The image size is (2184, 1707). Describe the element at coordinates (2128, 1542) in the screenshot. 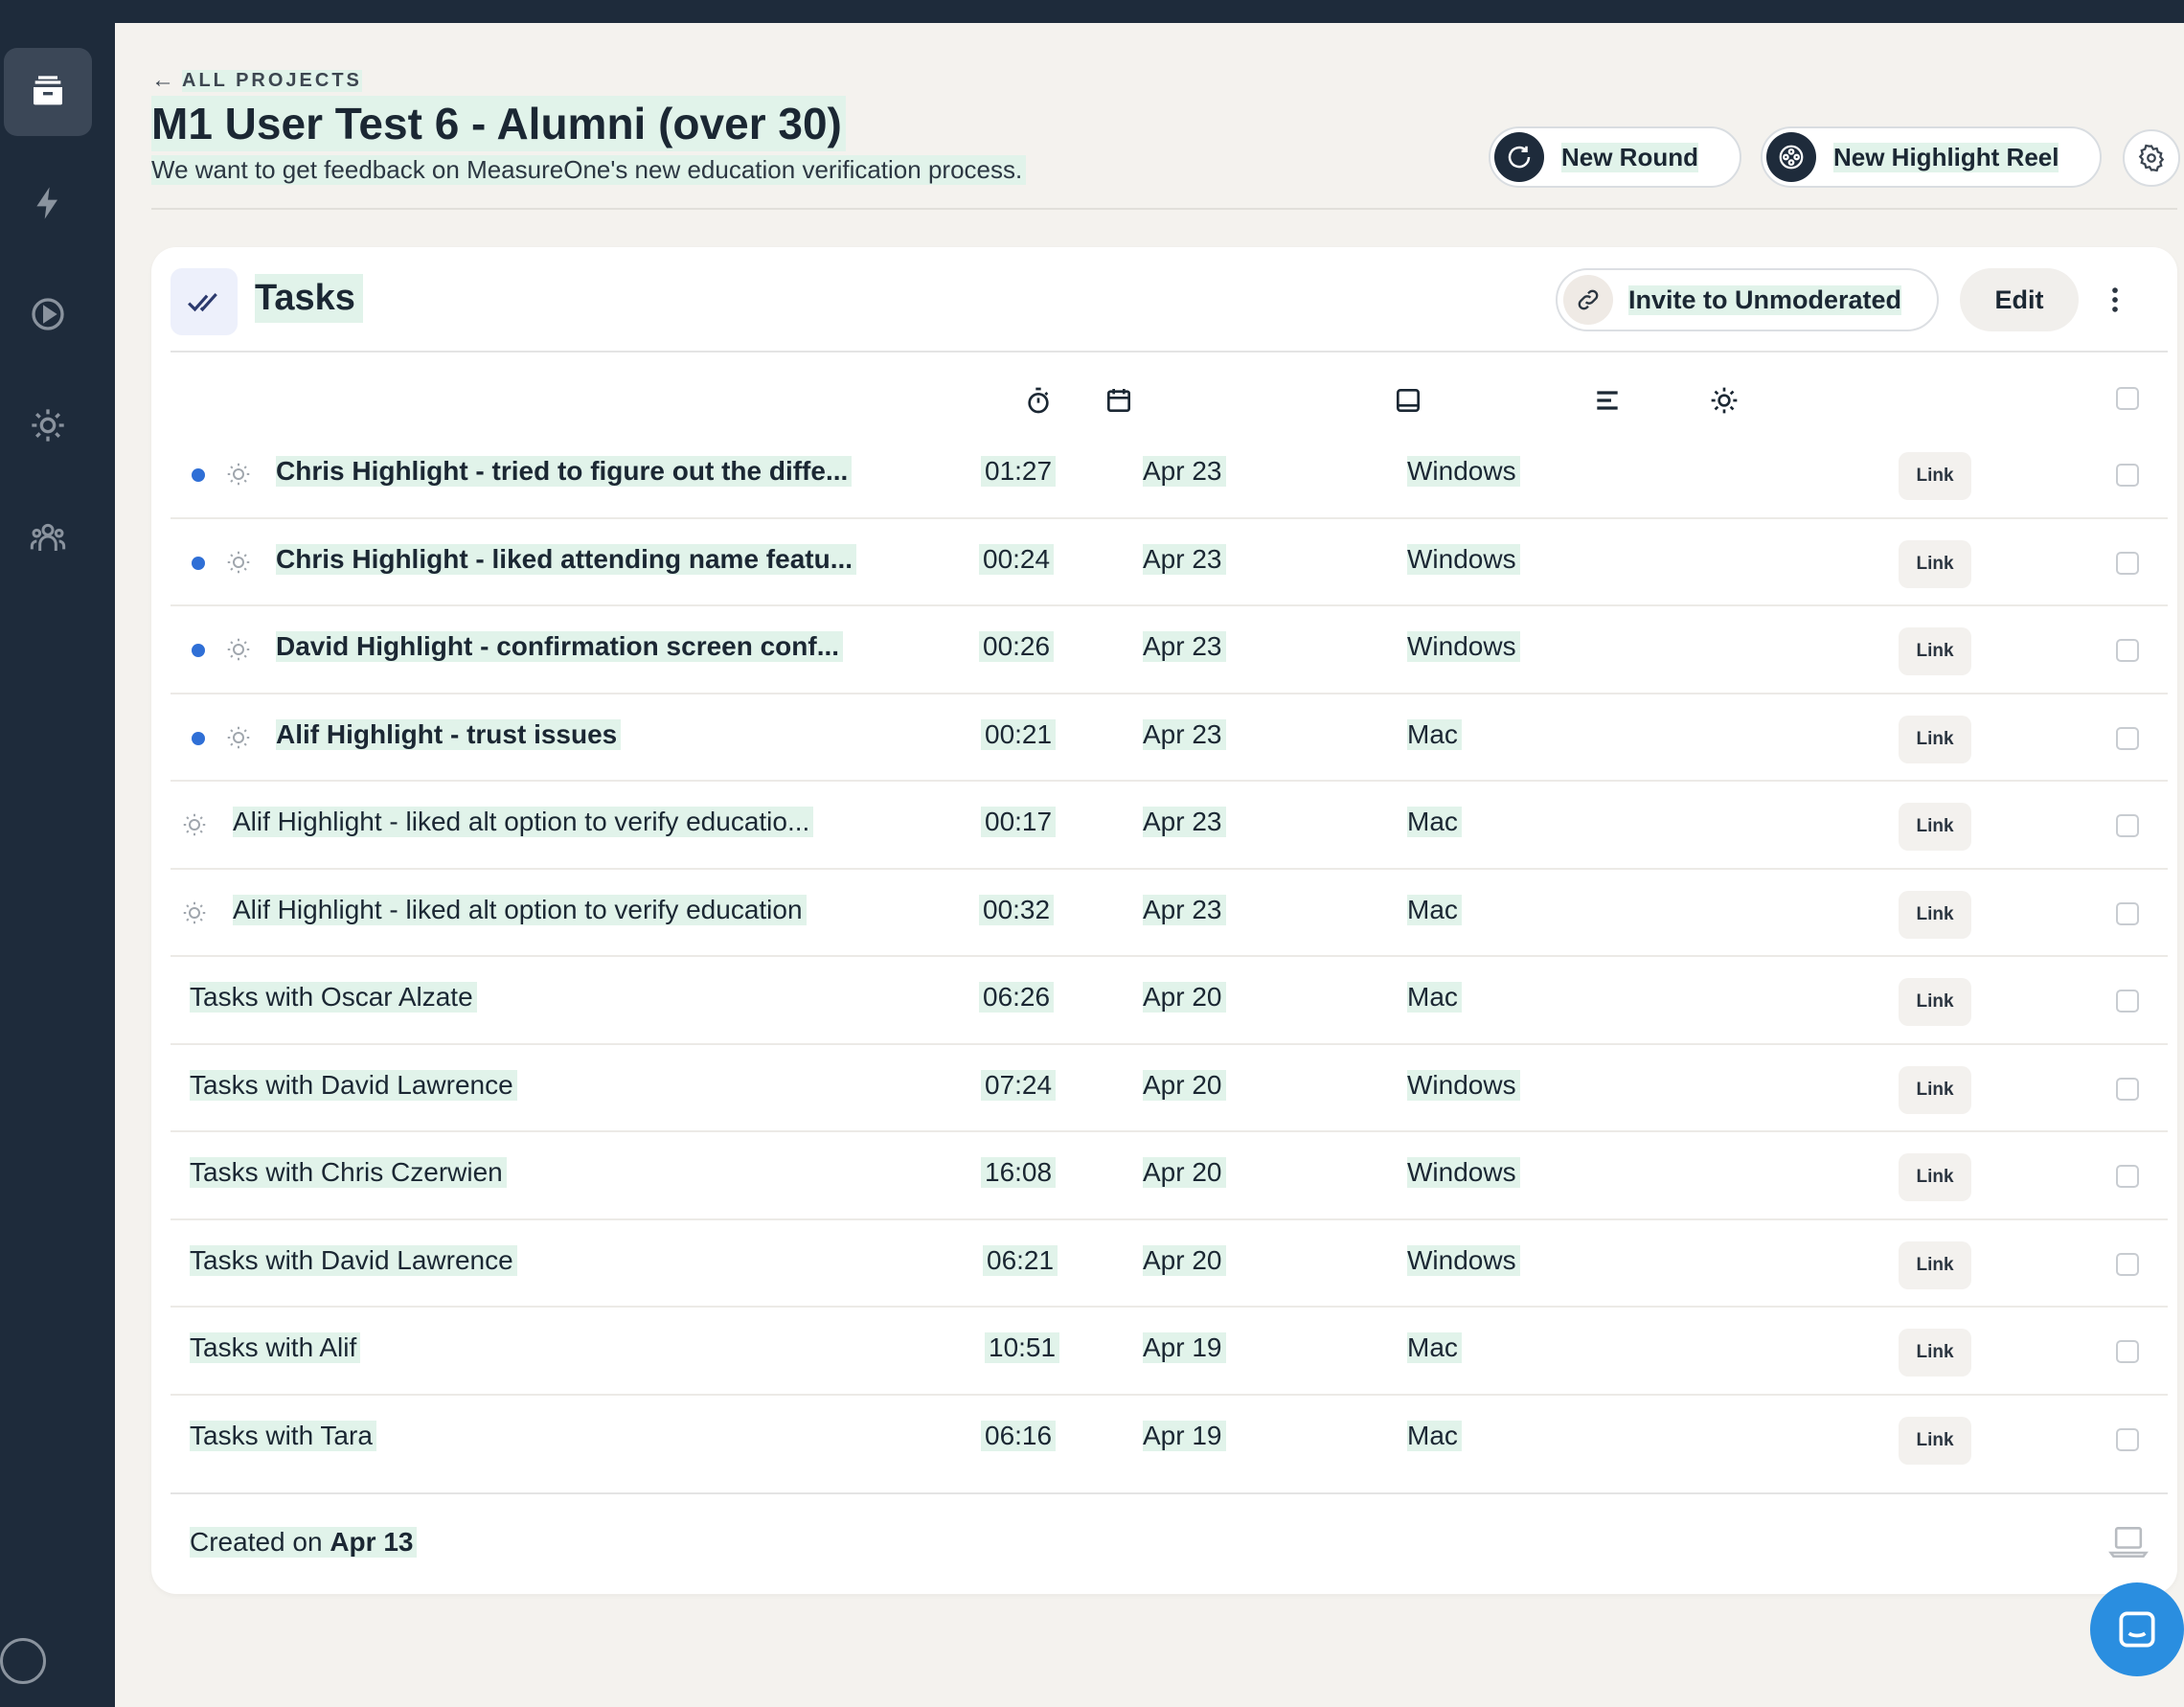

I see `laptop-icon` at that location.